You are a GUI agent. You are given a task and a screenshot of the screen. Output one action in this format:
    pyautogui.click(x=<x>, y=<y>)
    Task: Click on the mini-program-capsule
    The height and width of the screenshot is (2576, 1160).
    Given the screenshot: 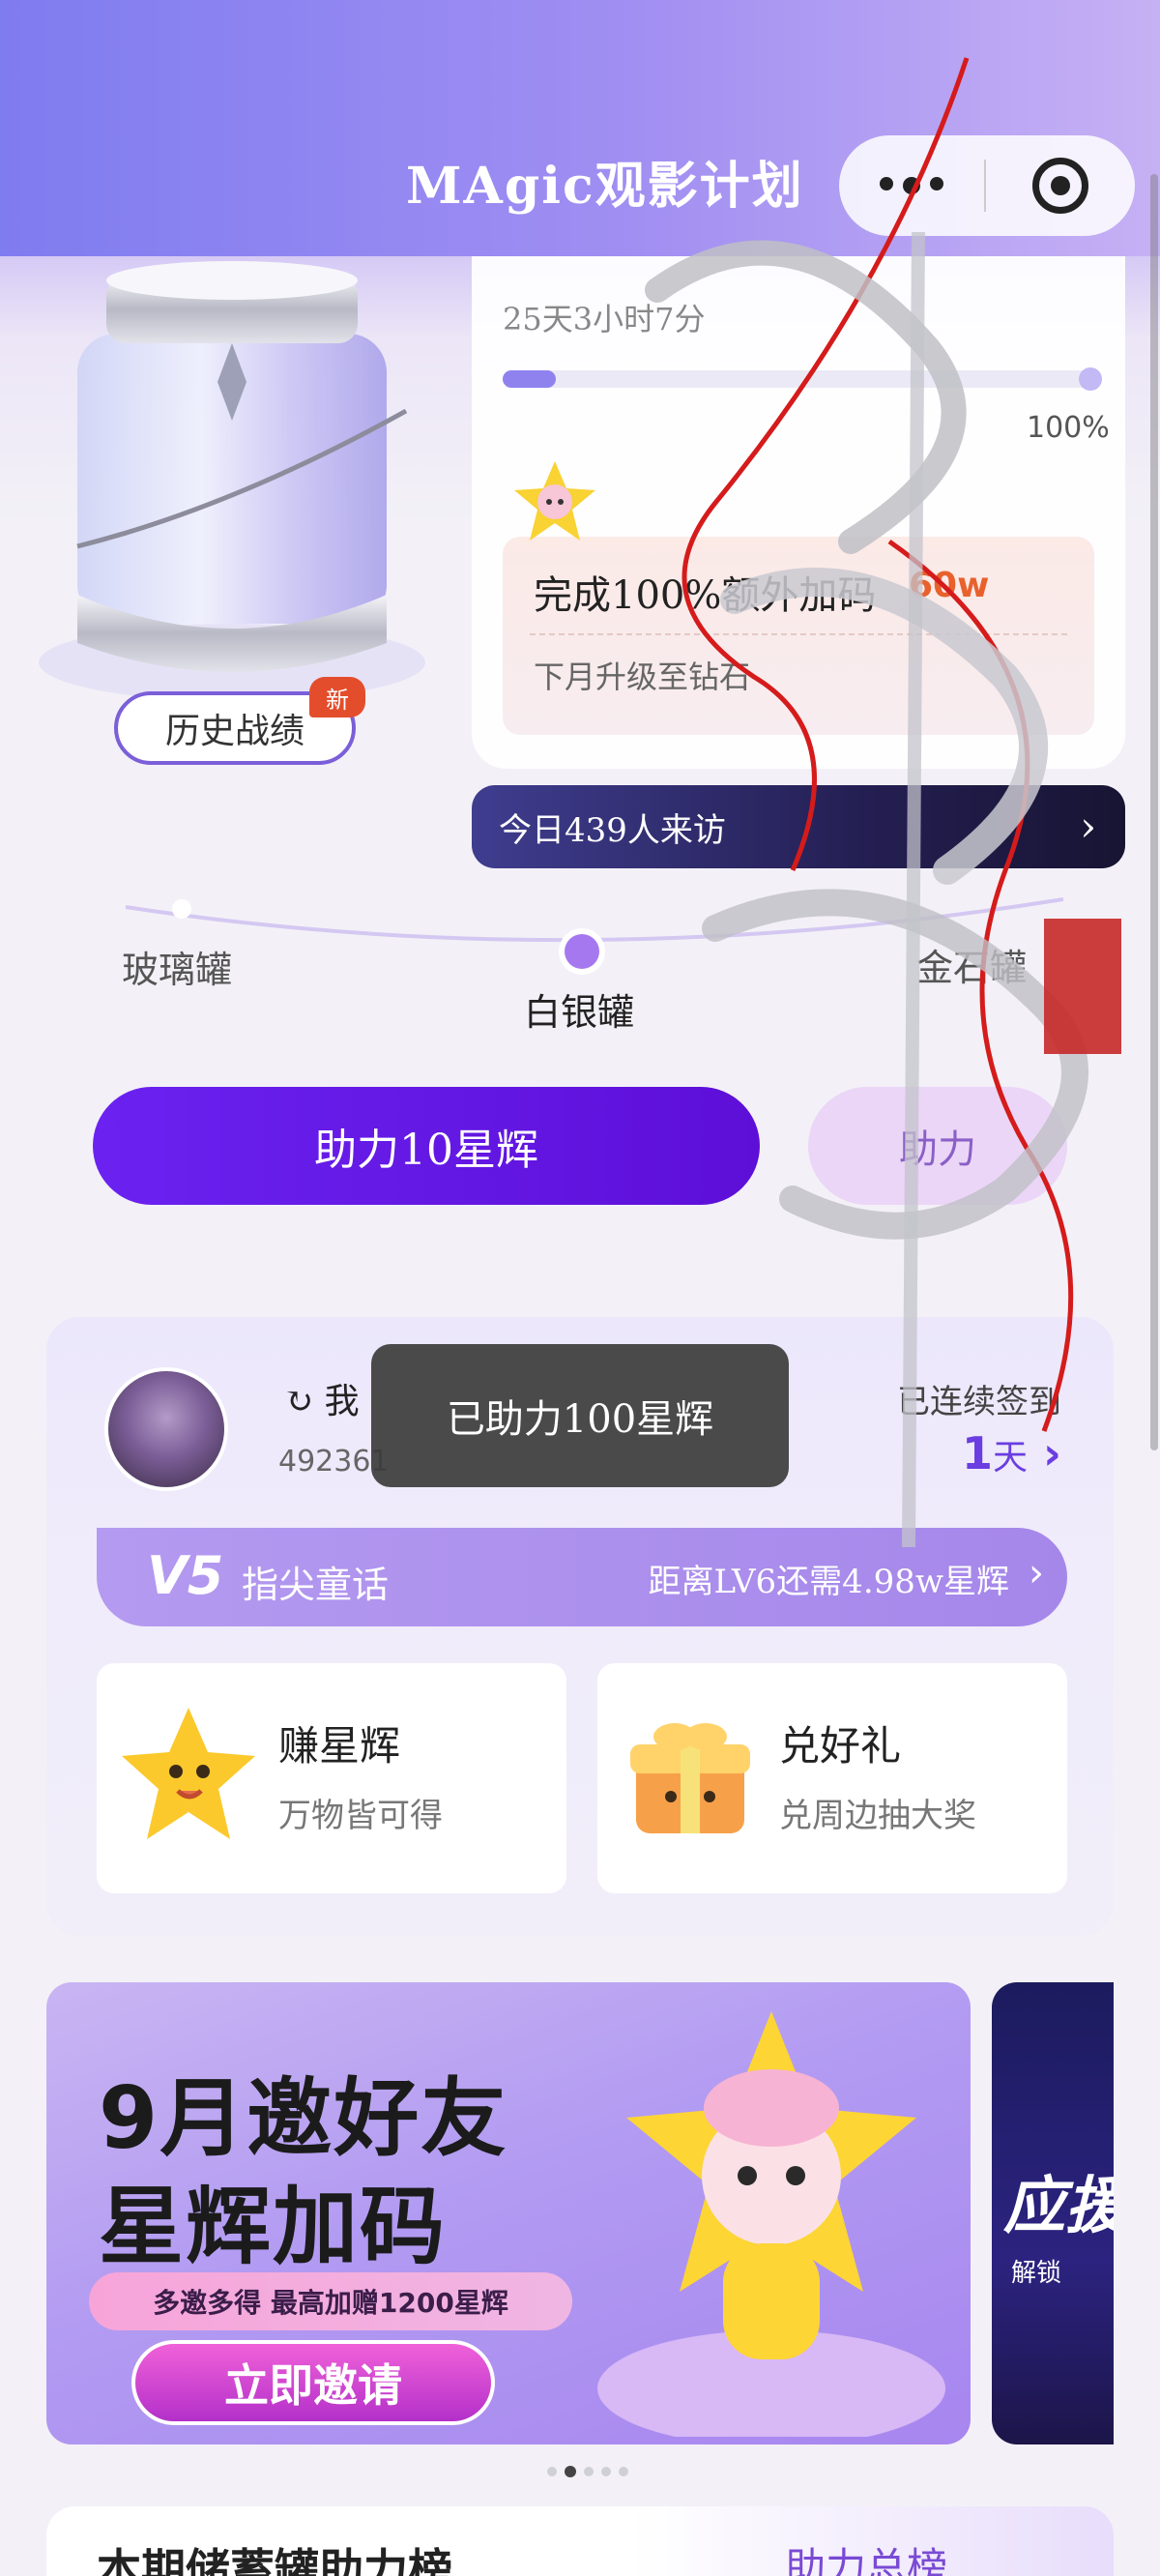 What is the action you would take?
    pyautogui.click(x=987, y=185)
    